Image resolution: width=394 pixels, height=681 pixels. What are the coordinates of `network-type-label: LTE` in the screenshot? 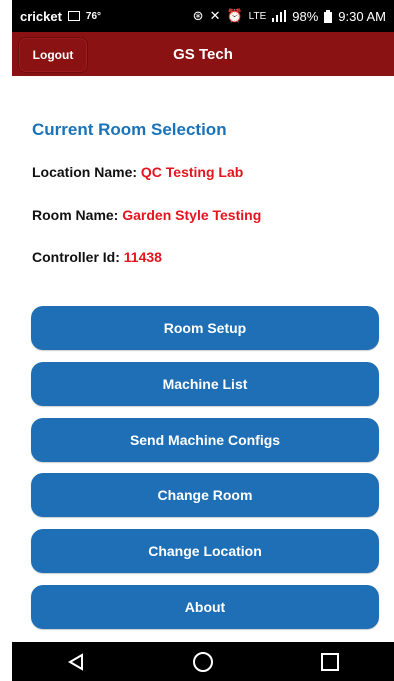 It's located at (257, 16).